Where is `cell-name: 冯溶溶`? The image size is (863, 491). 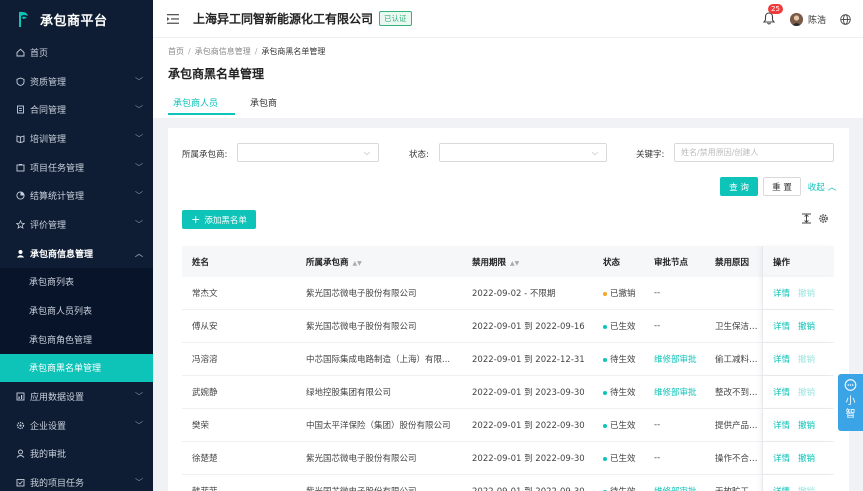 cell-name: 冯溶溶 is located at coordinates (205, 360).